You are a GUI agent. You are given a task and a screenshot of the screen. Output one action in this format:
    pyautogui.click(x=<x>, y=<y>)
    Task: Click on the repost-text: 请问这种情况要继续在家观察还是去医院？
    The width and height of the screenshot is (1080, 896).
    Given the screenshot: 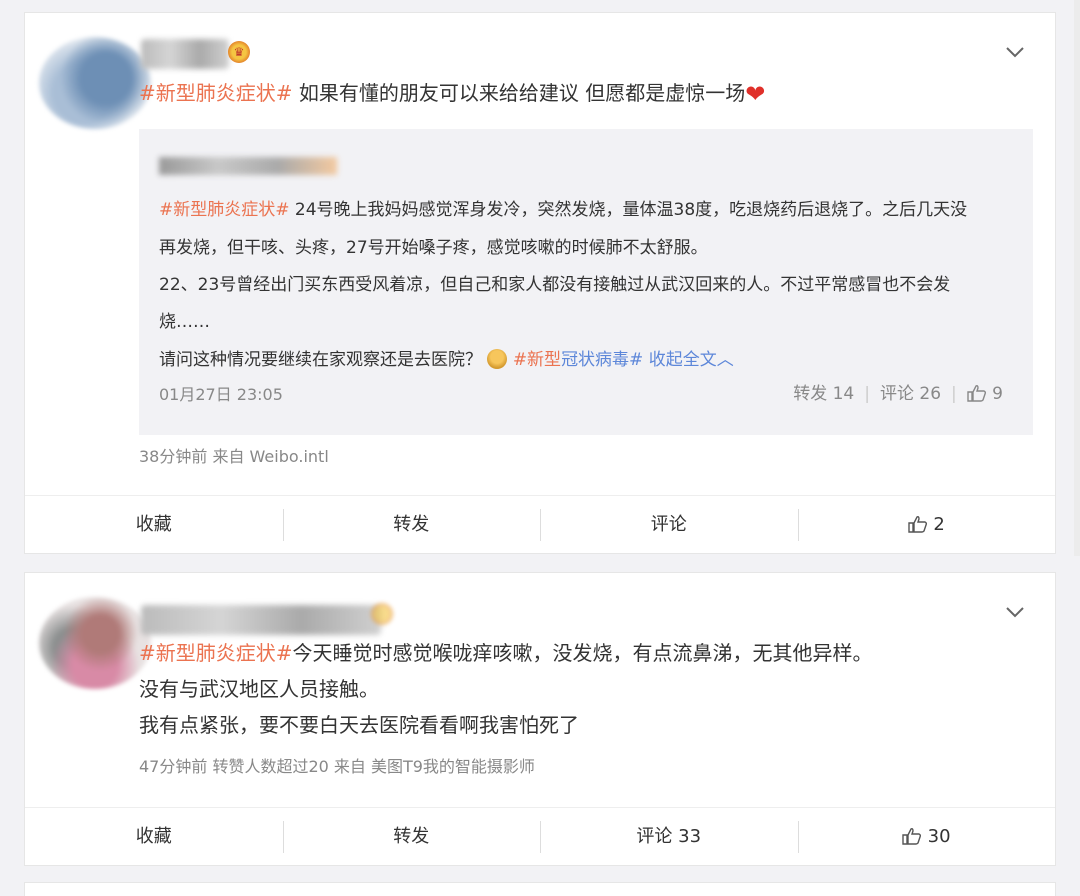 What is the action you would take?
    pyautogui.click(x=320, y=360)
    